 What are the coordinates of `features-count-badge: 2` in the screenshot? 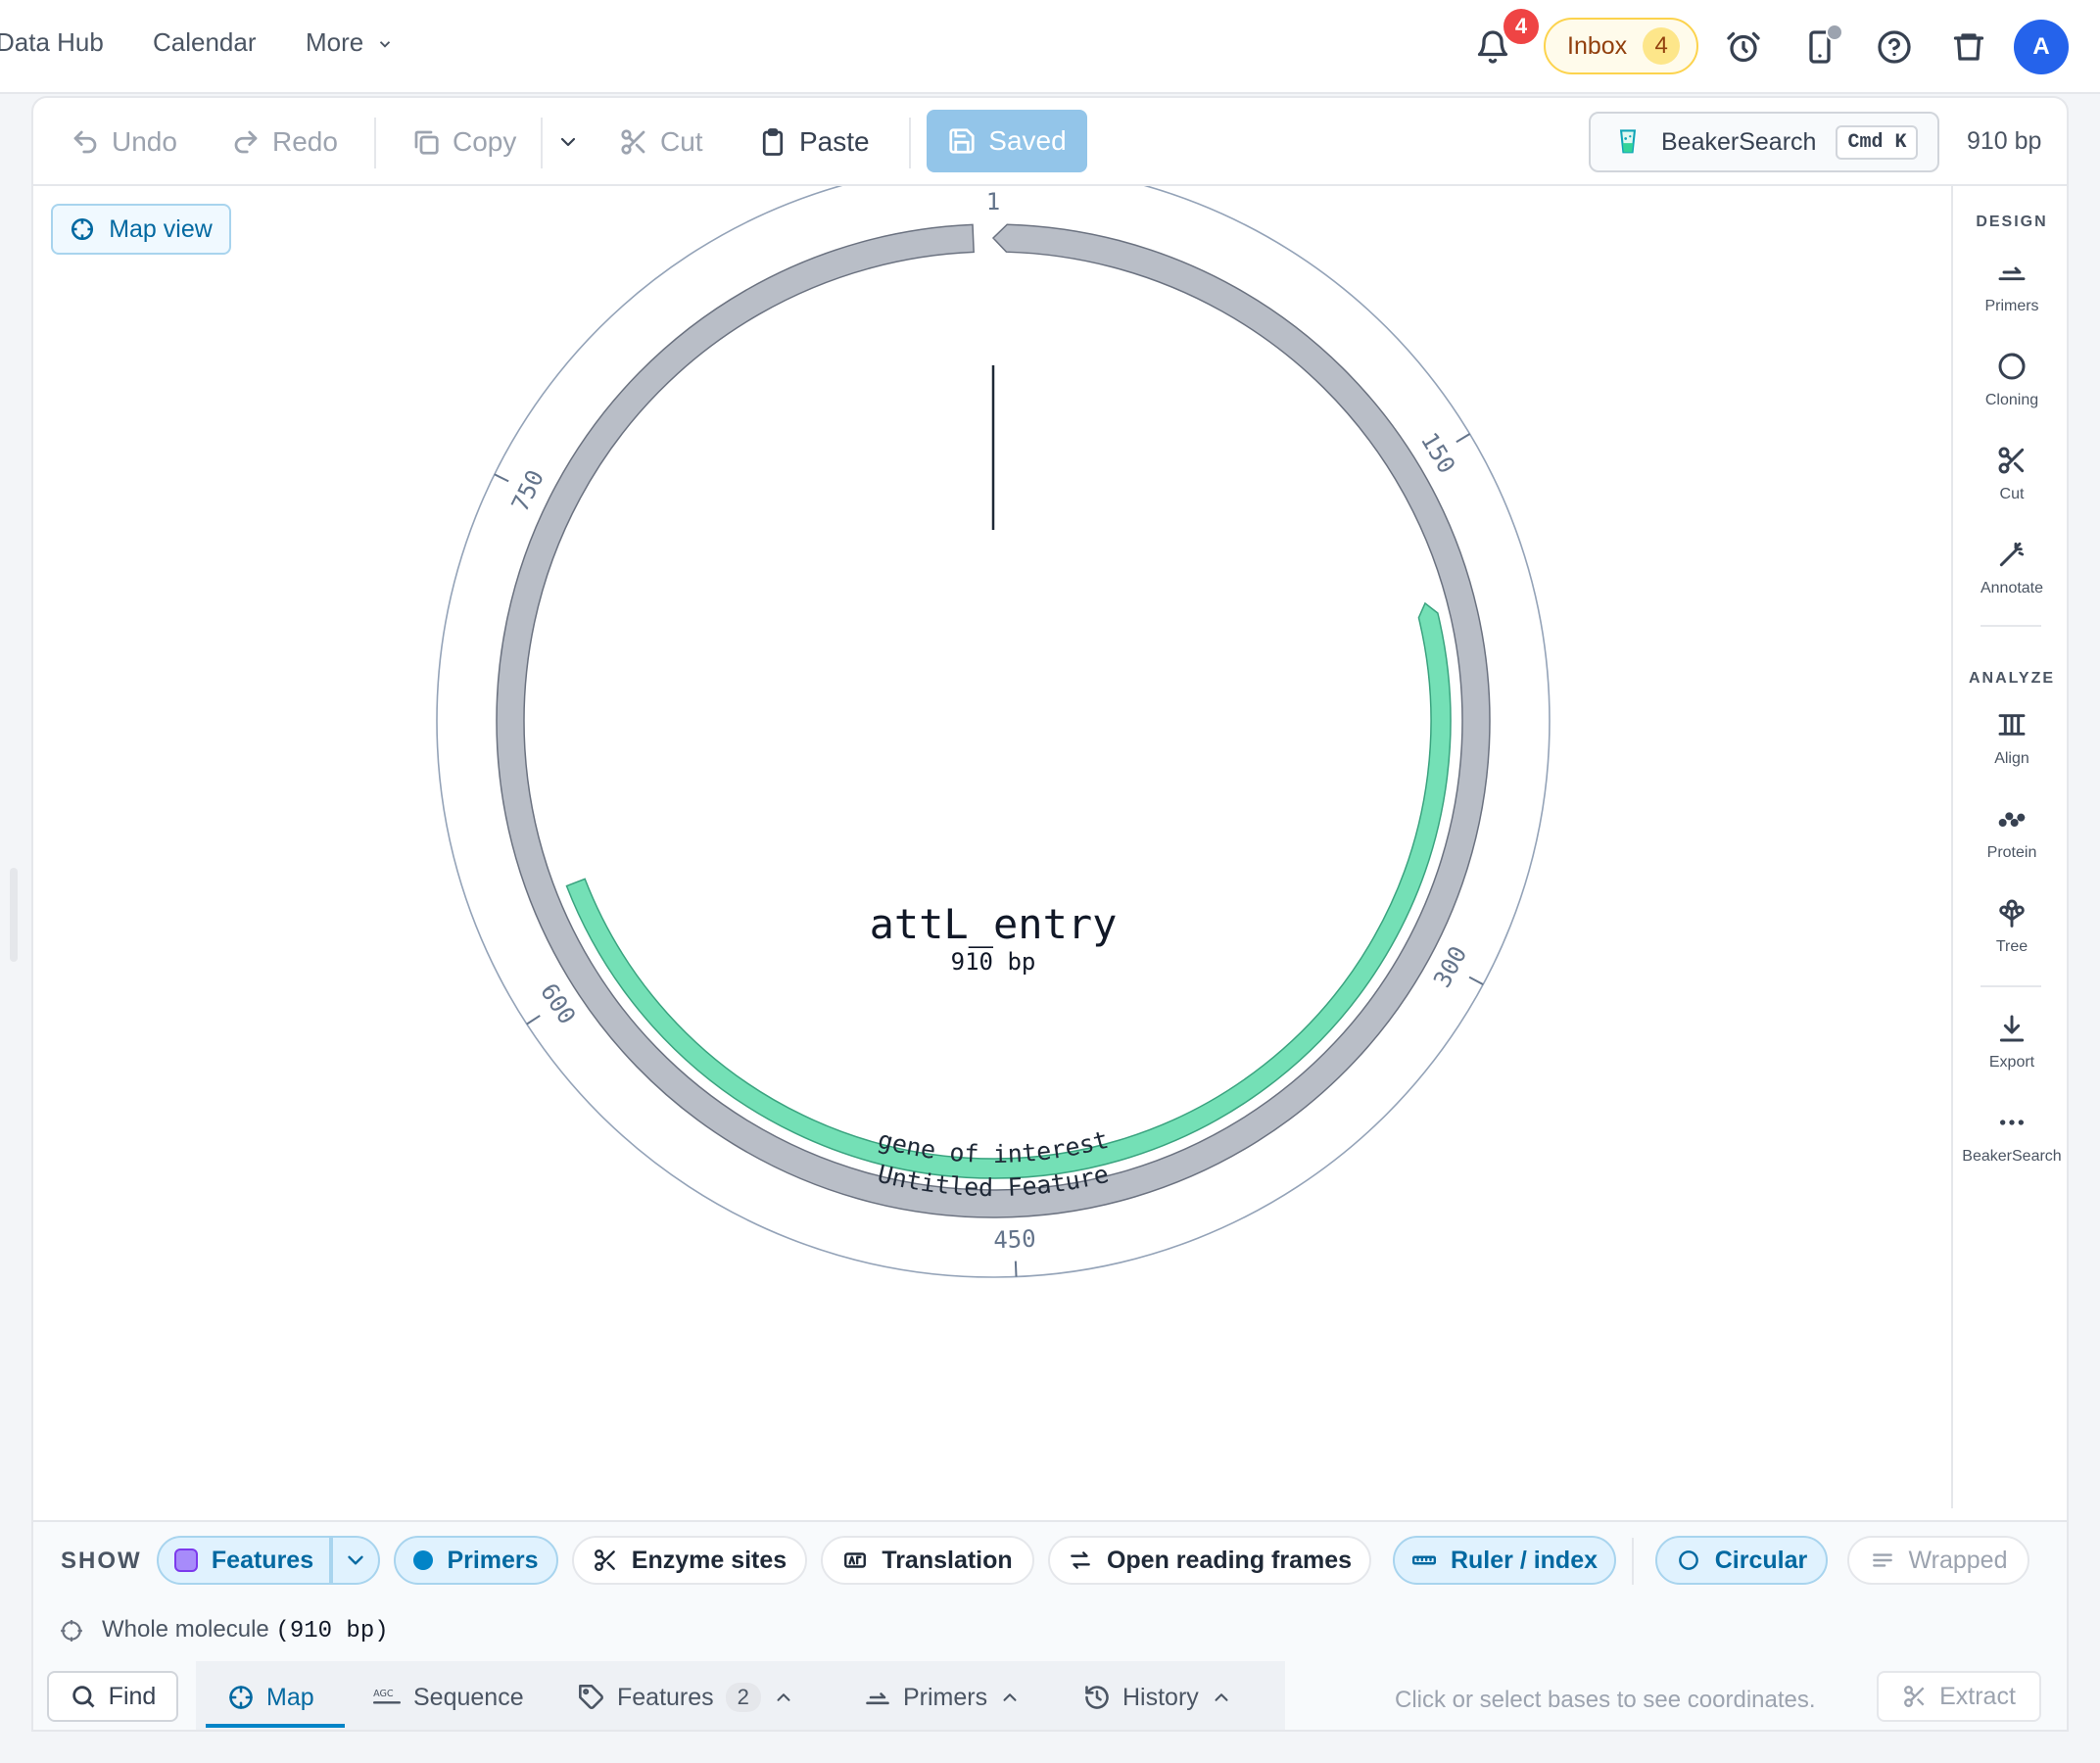 It's located at (743, 1697).